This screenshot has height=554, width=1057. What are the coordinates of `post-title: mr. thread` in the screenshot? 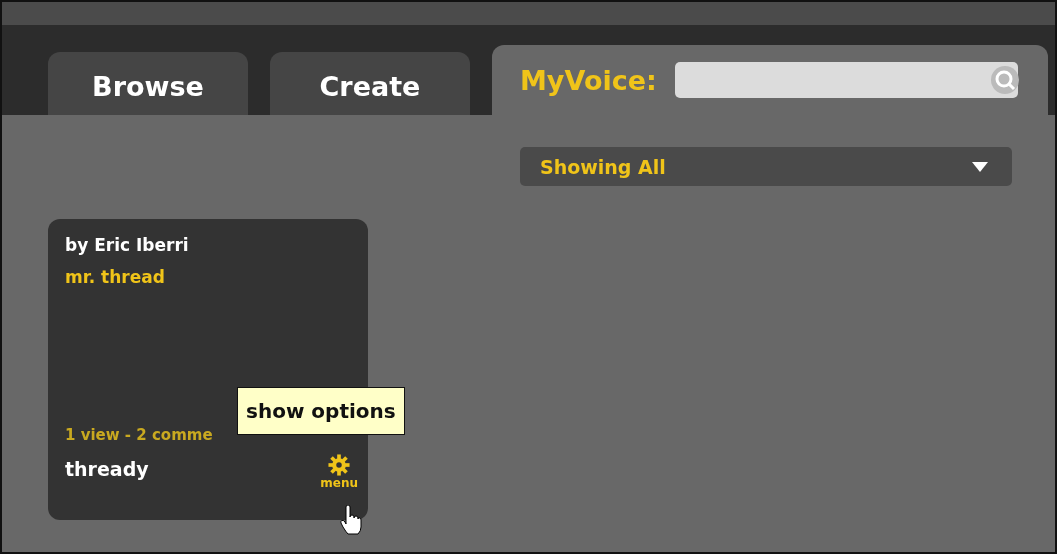 It's located at (208, 277).